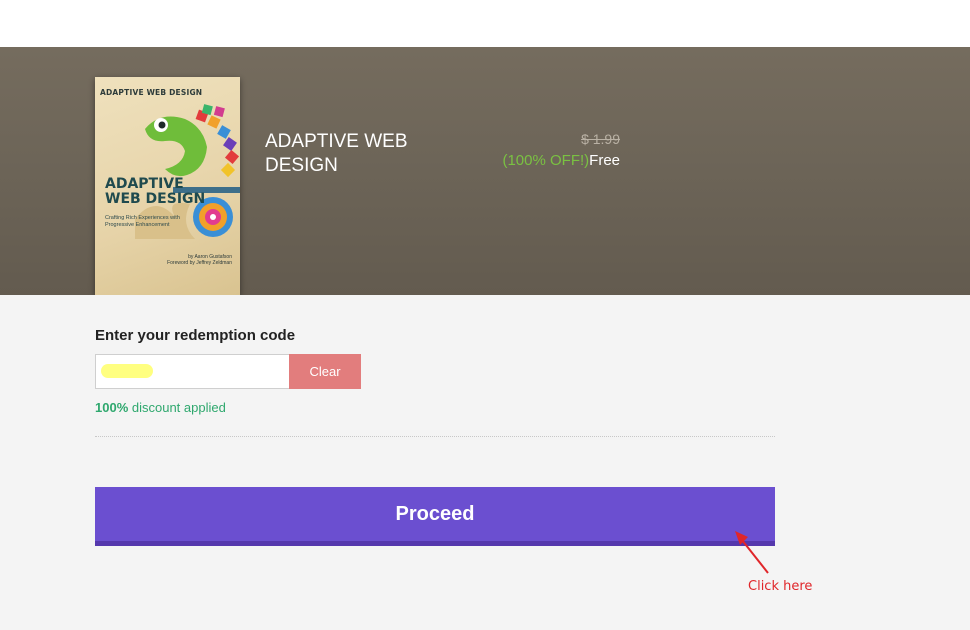  I want to click on cover-top-label: ADAPTIVE WEB DESIGN, so click(151, 92).